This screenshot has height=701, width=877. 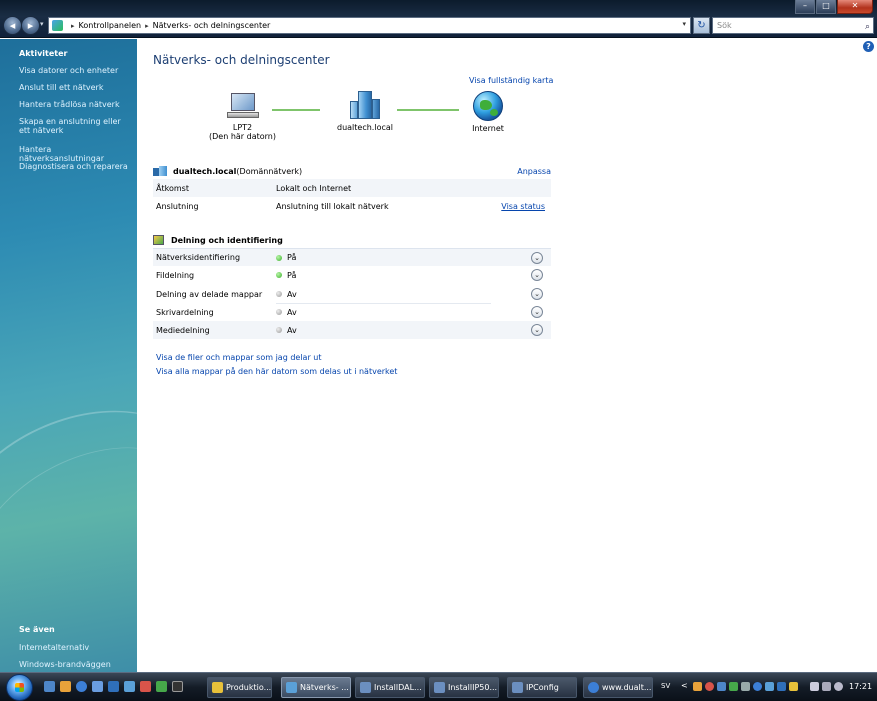 I want to click on clock: 17:21, so click(x=860, y=686).